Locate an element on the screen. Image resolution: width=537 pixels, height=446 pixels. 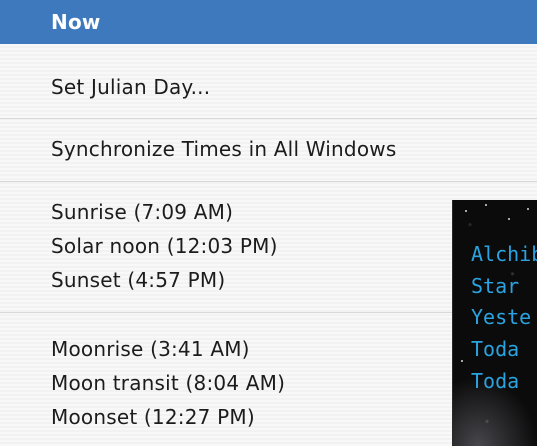
sky-info-line: Yeste is located at coordinates (501, 317).